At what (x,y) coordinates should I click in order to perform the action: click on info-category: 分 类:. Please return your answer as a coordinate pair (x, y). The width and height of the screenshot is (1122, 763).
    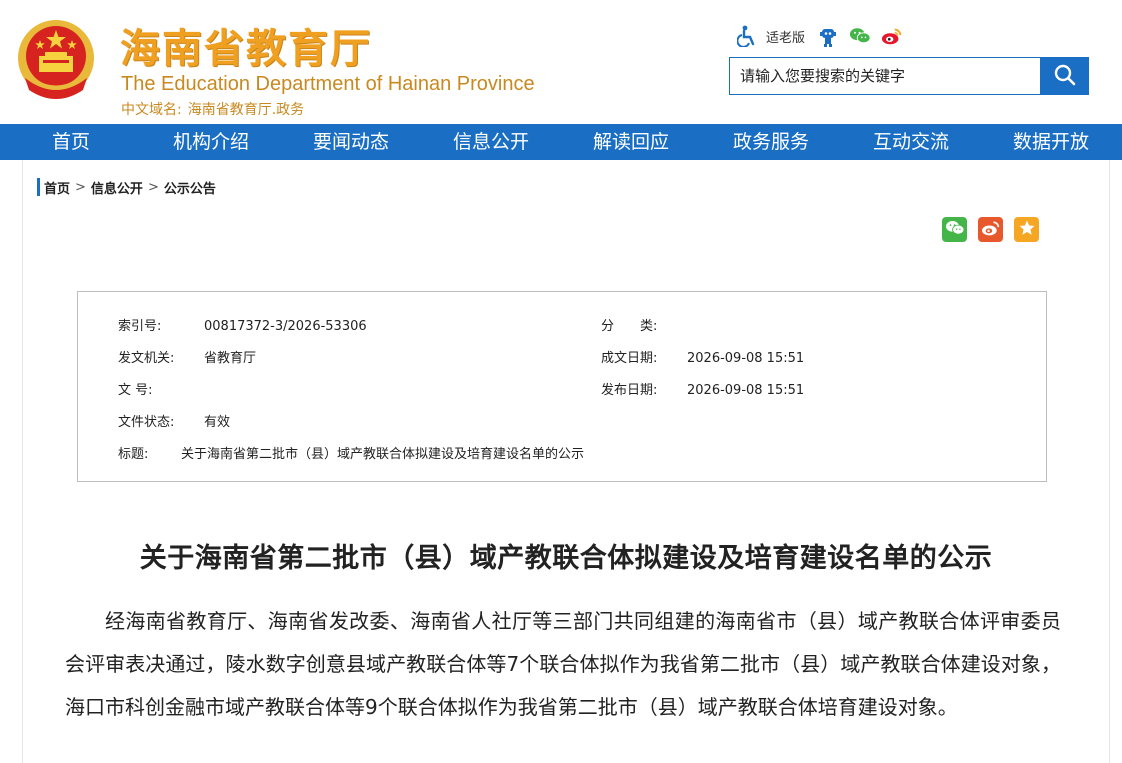
    Looking at the image, I should click on (644, 324).